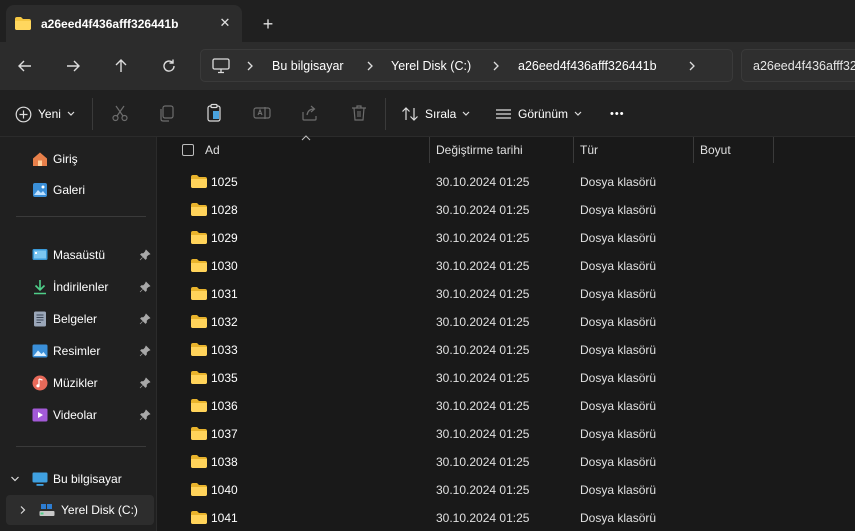 The image size is (855, 531). I want to click on file-name: 1025, so click(224, 182).